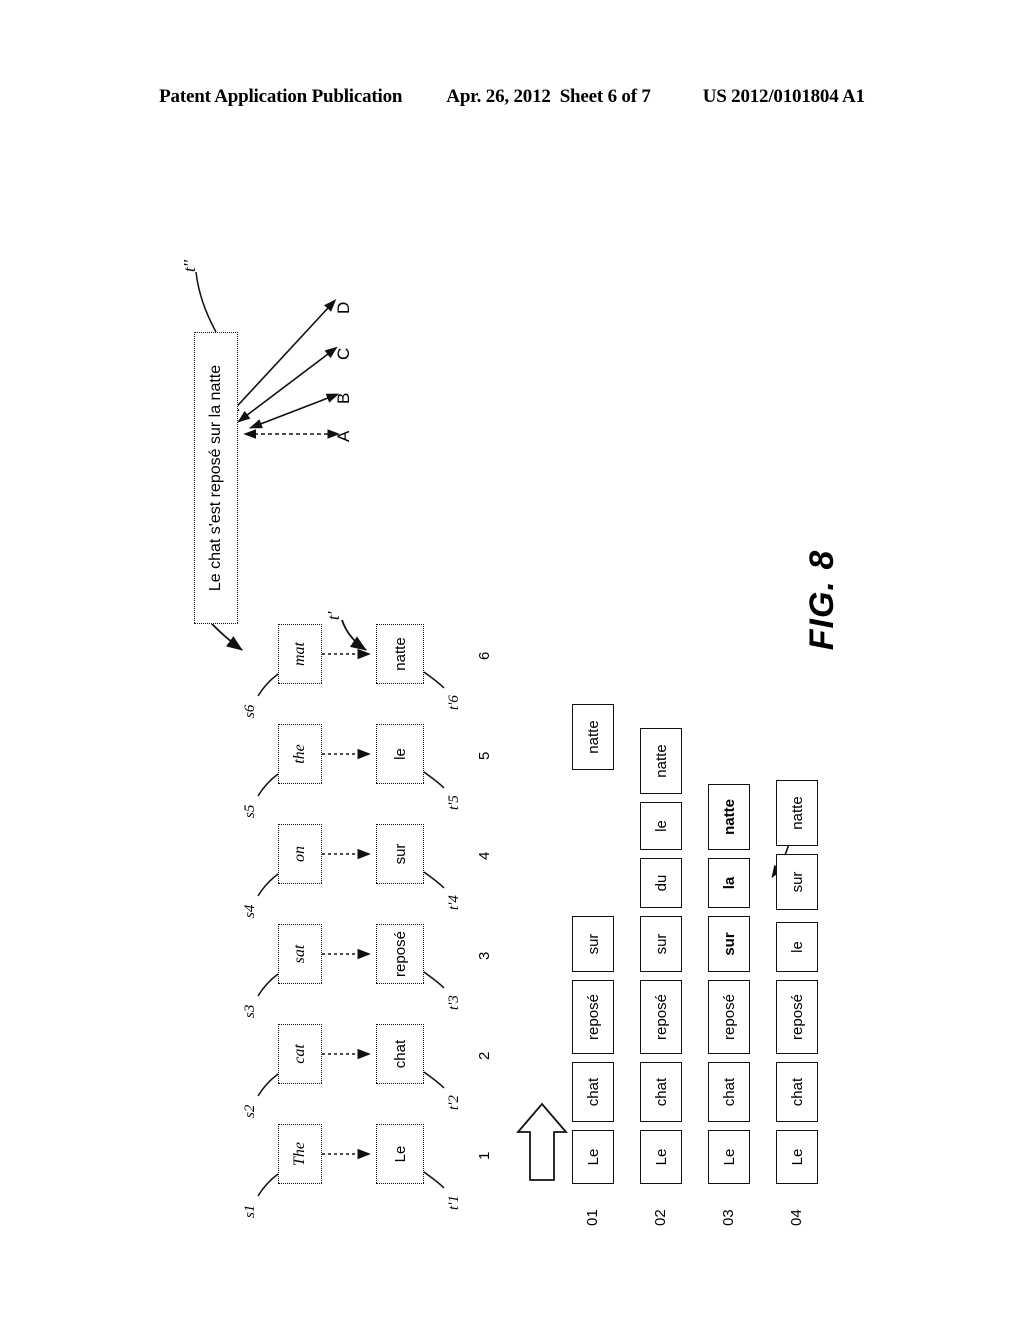  What do you see at coordinates (343, 436) in the screenshot?
I see `arrow-label-a: A` at bounding box center [343, 436].